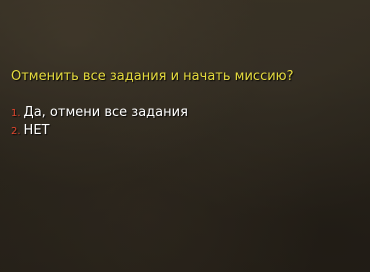 The height and width of the screenshot is (272, 370). I want to click on option-number: 2., so click(16, 131).